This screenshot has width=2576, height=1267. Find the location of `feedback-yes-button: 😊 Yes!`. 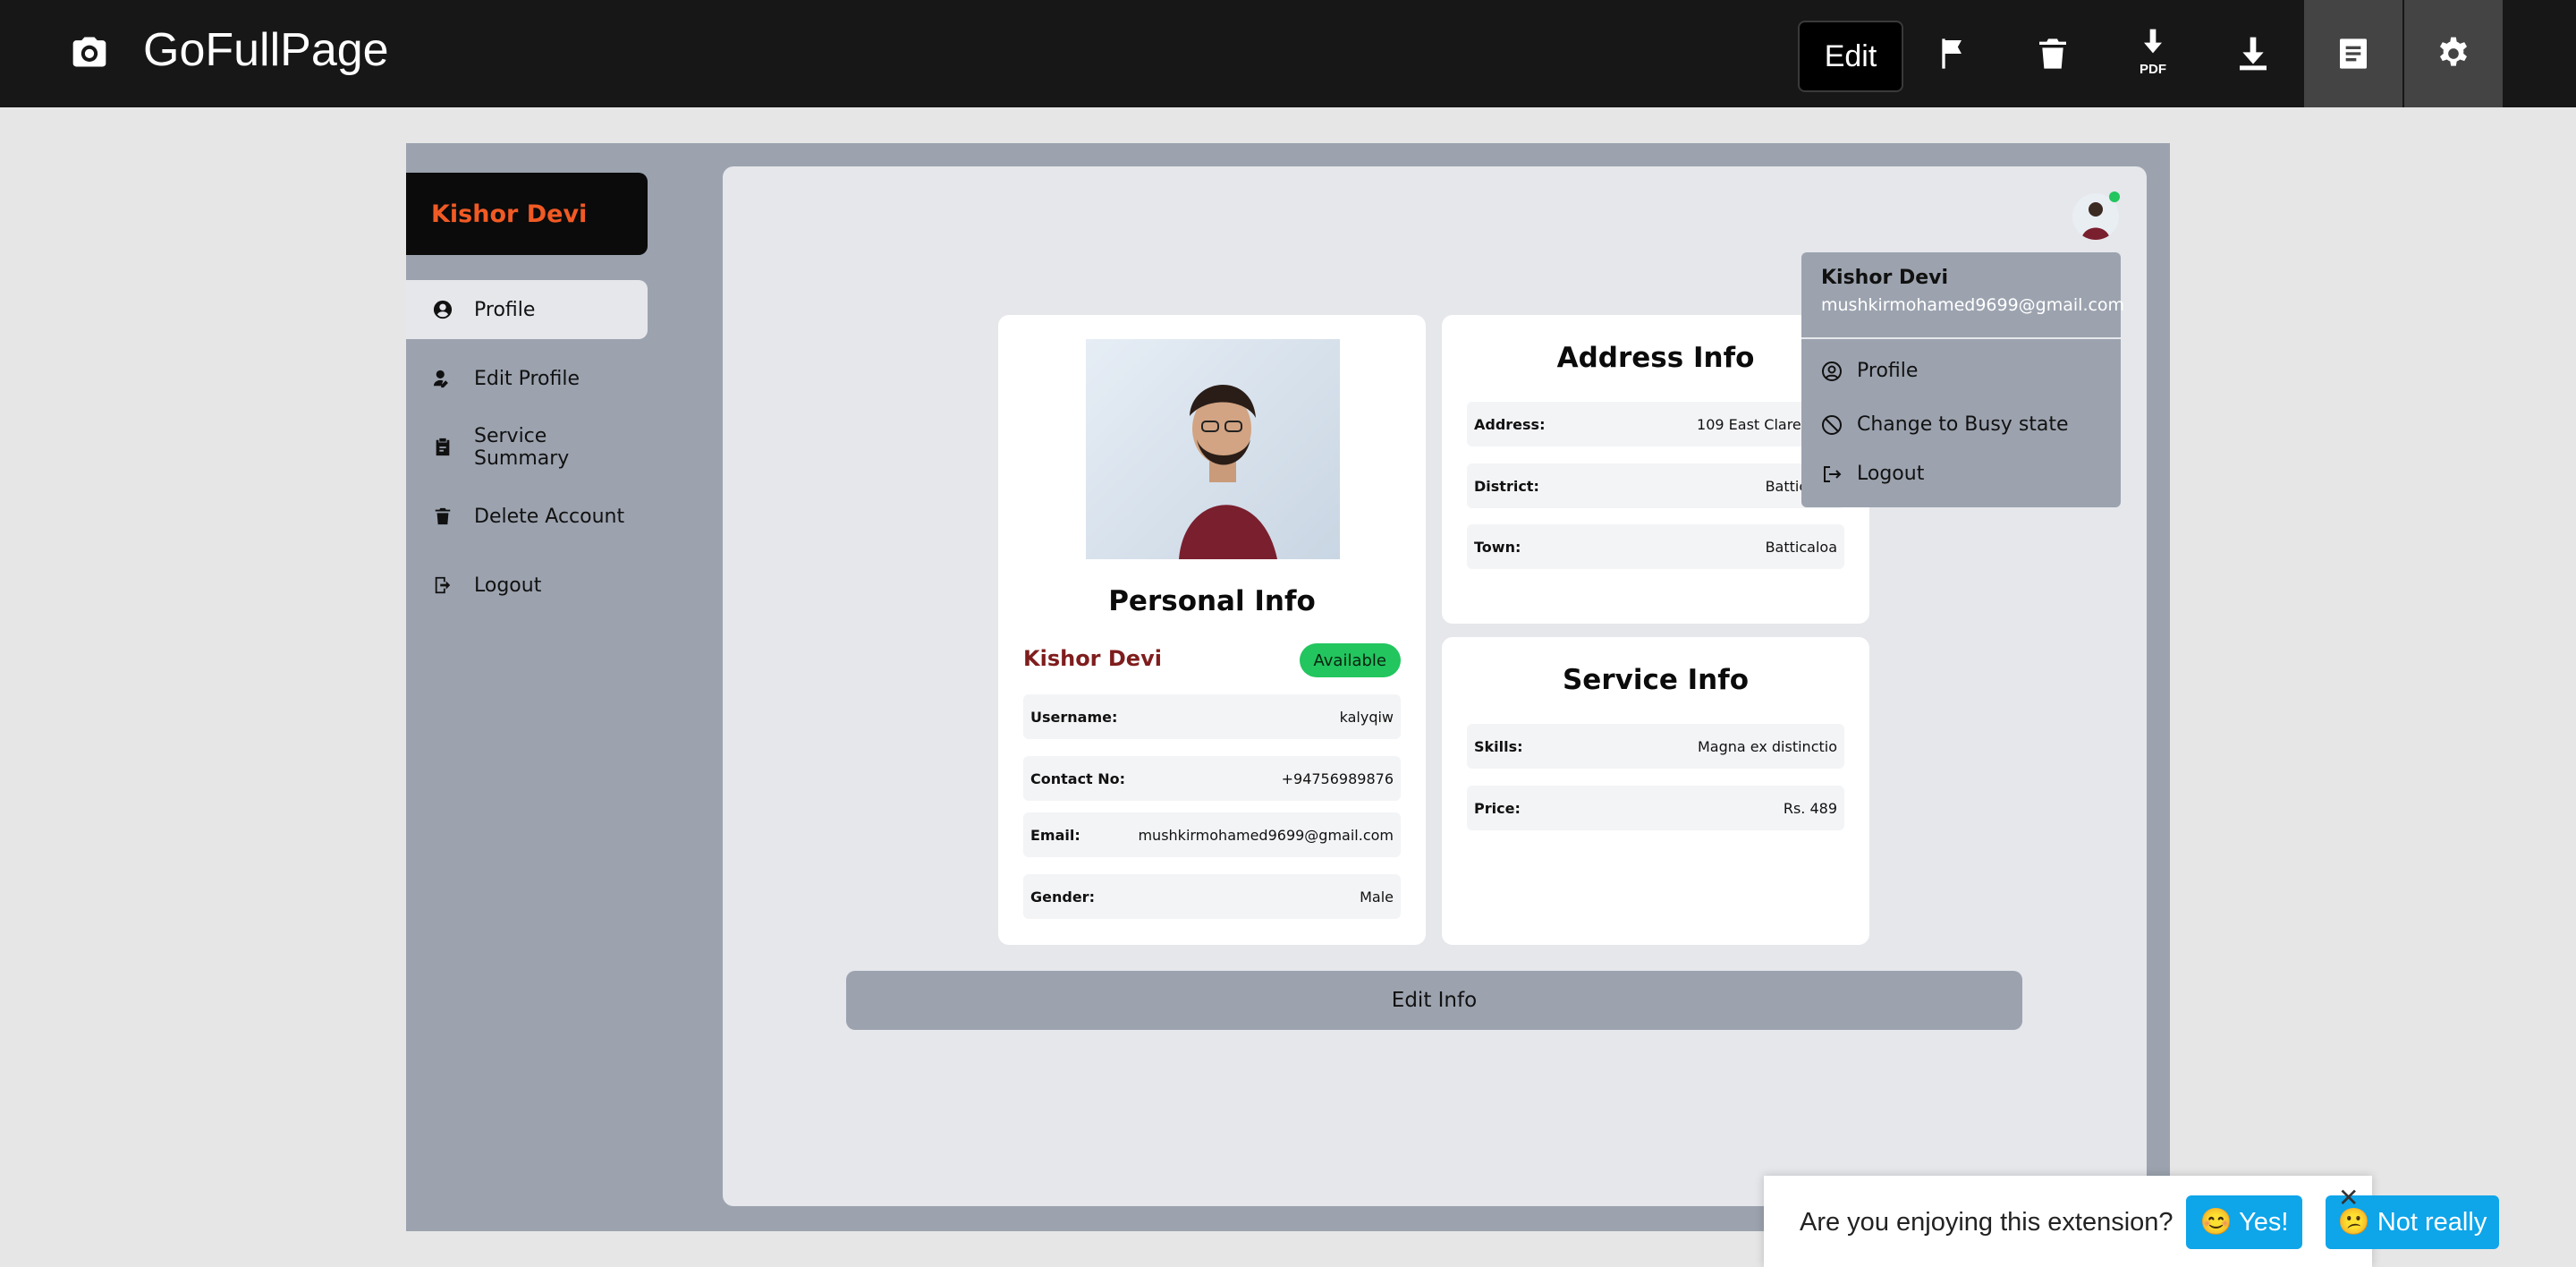

feedback-yes-button: 😊 Yes! is located at coordinates (2244, 1222).